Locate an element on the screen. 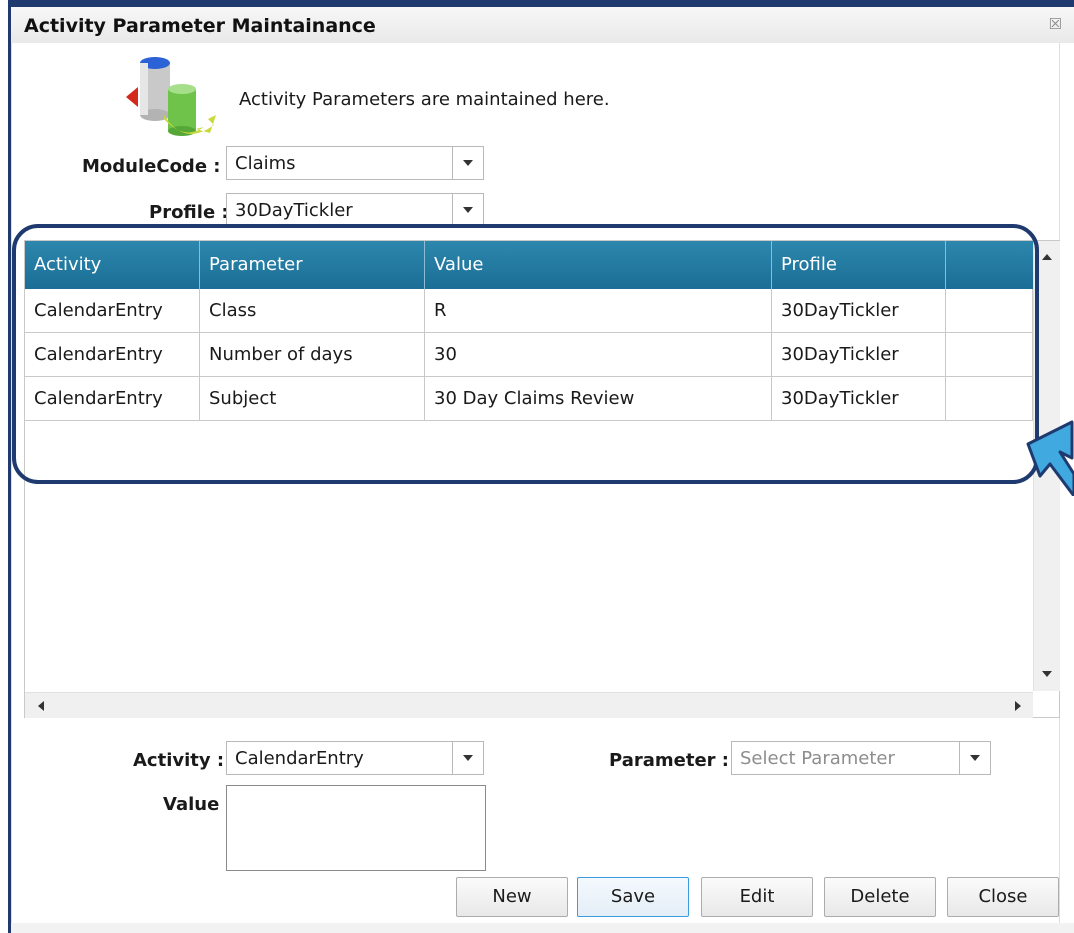 The image size is (1074, 933). module-code-dropdown: Claims is located at coordinates (355, 163).